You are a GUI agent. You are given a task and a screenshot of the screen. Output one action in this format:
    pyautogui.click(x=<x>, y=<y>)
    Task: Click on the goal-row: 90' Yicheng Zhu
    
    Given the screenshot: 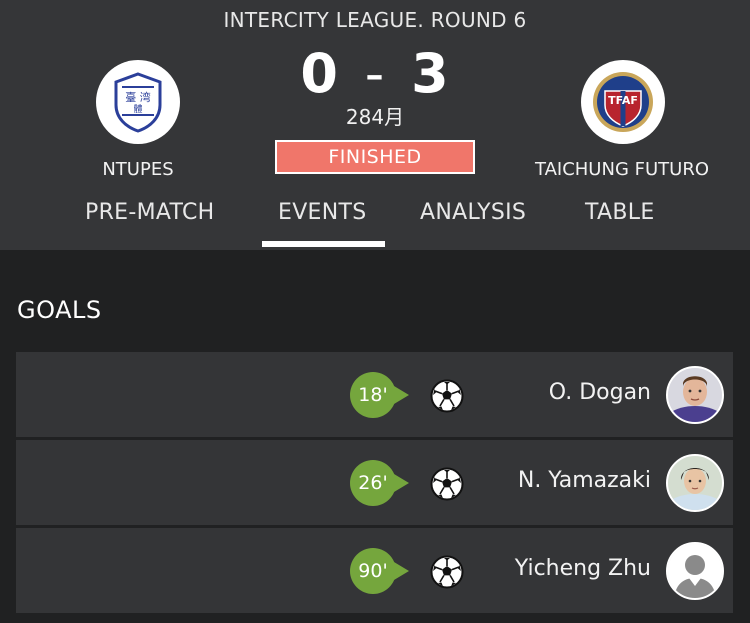 What is the action you would take?
    pyautogui.click(x=374, y=570)
    